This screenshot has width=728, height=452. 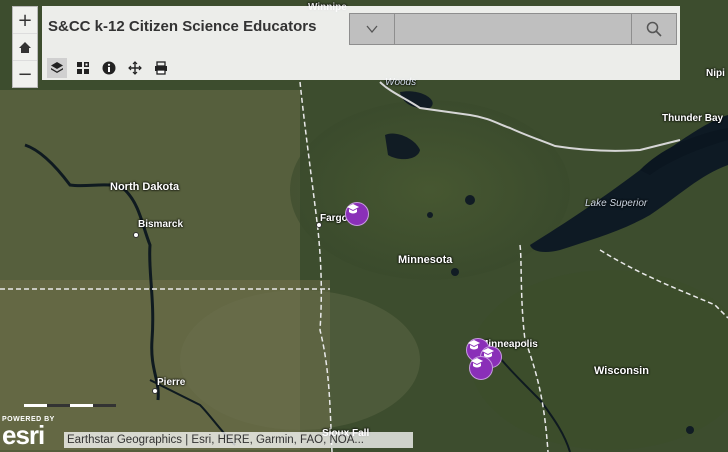 I want to click on map-label-north-dakota: North Dakota, so click(x=145, y=187).